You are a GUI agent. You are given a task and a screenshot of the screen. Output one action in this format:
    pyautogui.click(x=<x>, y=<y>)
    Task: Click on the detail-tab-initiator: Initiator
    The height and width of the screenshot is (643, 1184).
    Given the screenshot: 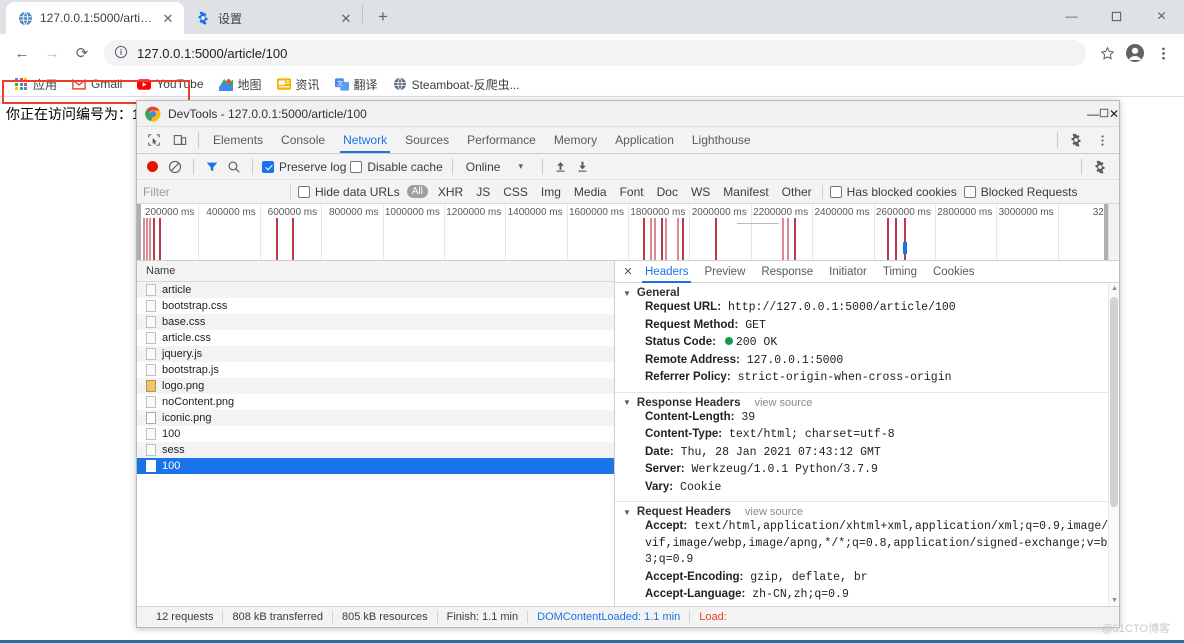 What is the action you would take?
    pyautogui.click(x=848, y=272)
    